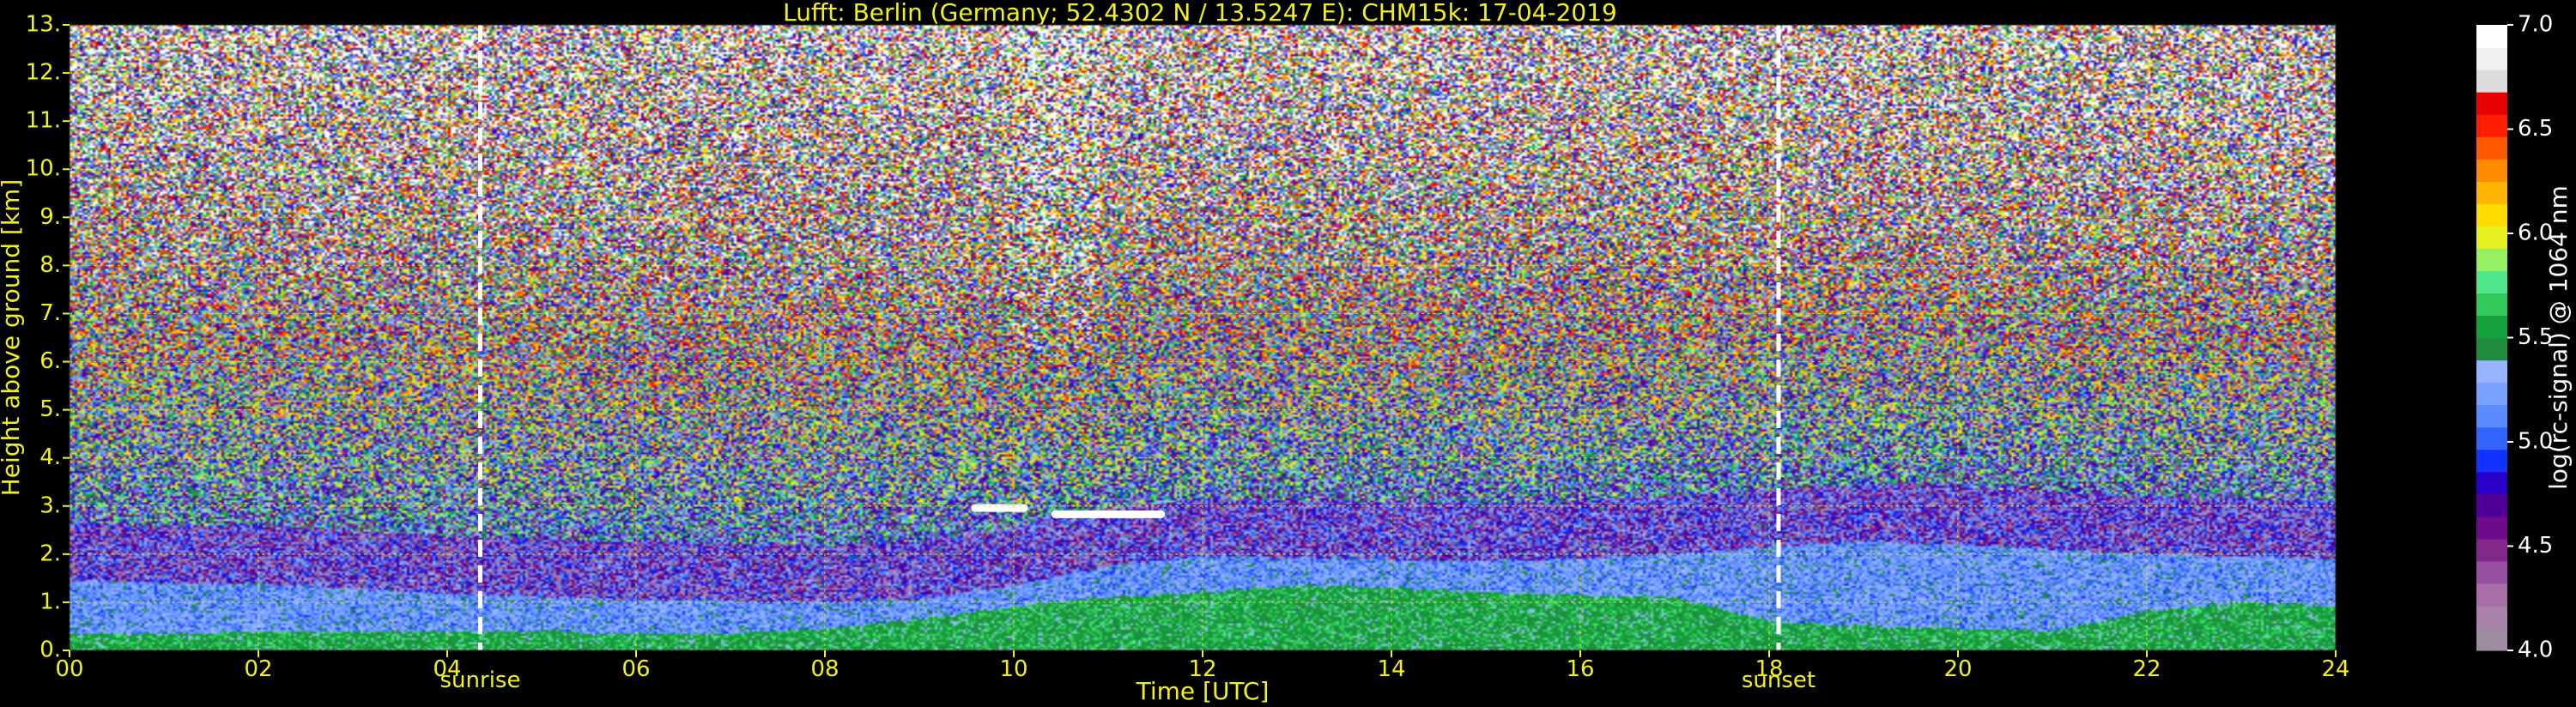 This screenshot has width=2576, height=707. What do you see at coordinates (1957, 669) in the screenshot?
I see `x-tick-label: 20` at bounding box center [1957, 669].